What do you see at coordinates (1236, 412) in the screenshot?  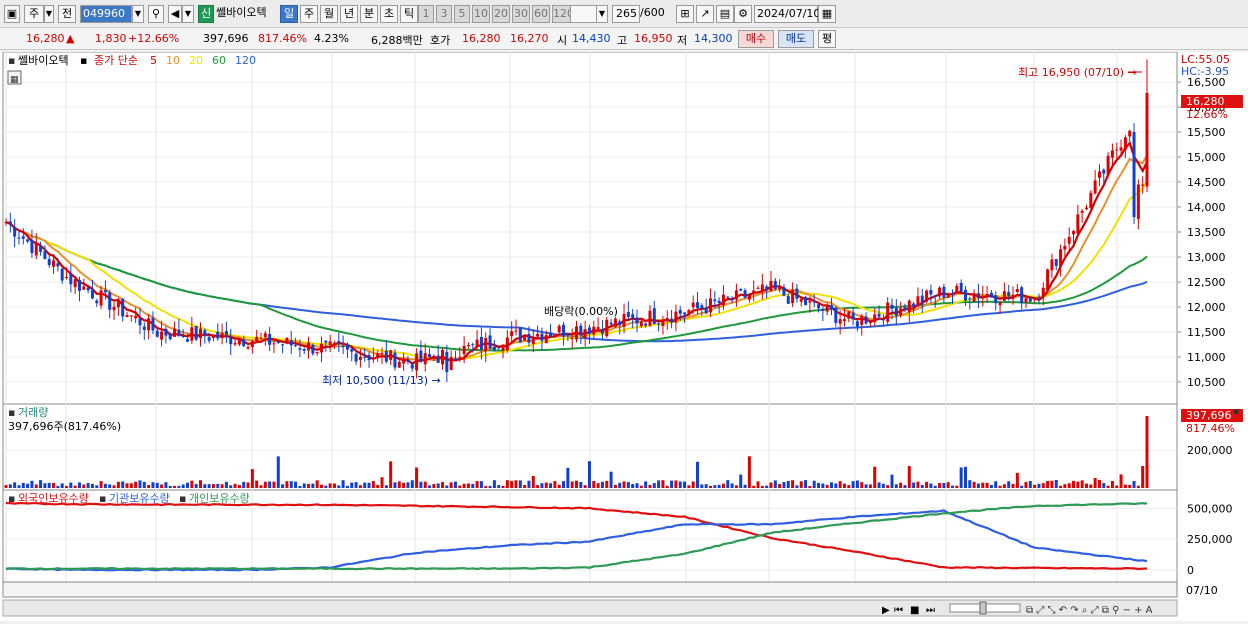 I see `volume-panel-close-icon: ▪` at bounding box center [1236, 412].